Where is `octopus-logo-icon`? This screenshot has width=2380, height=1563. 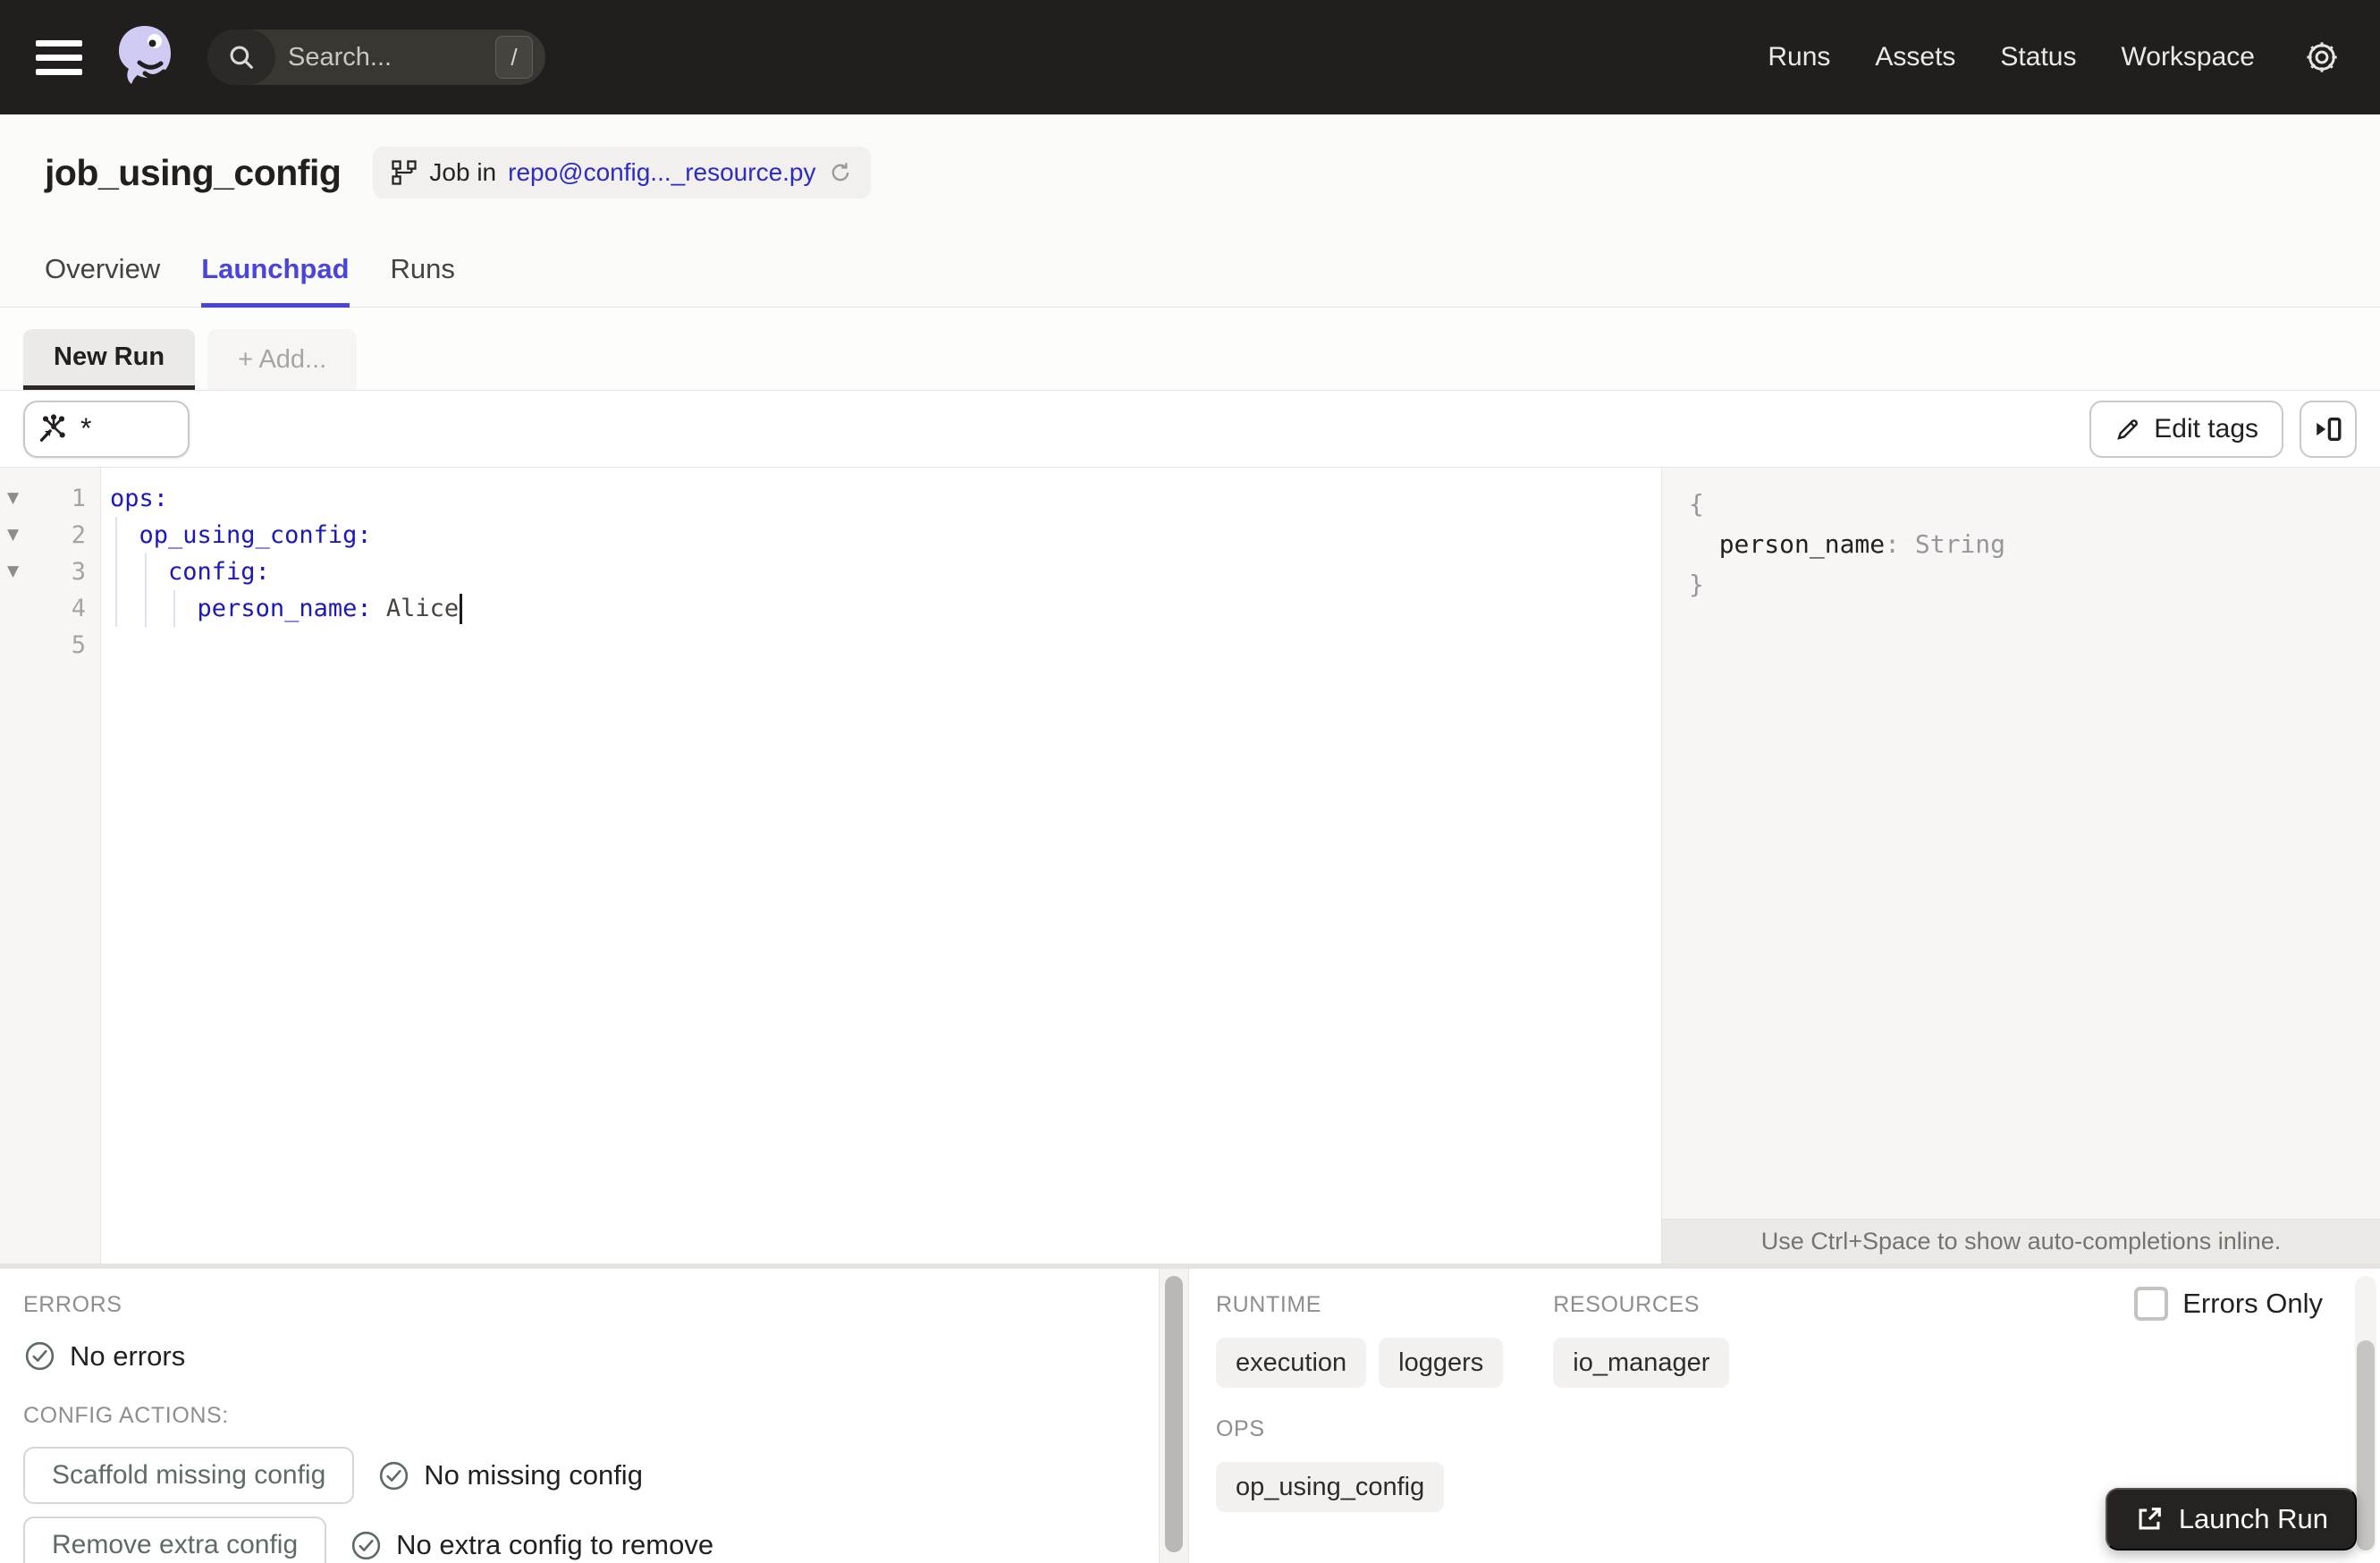 octopus-logo-icon is located at coordinates (145, 56).